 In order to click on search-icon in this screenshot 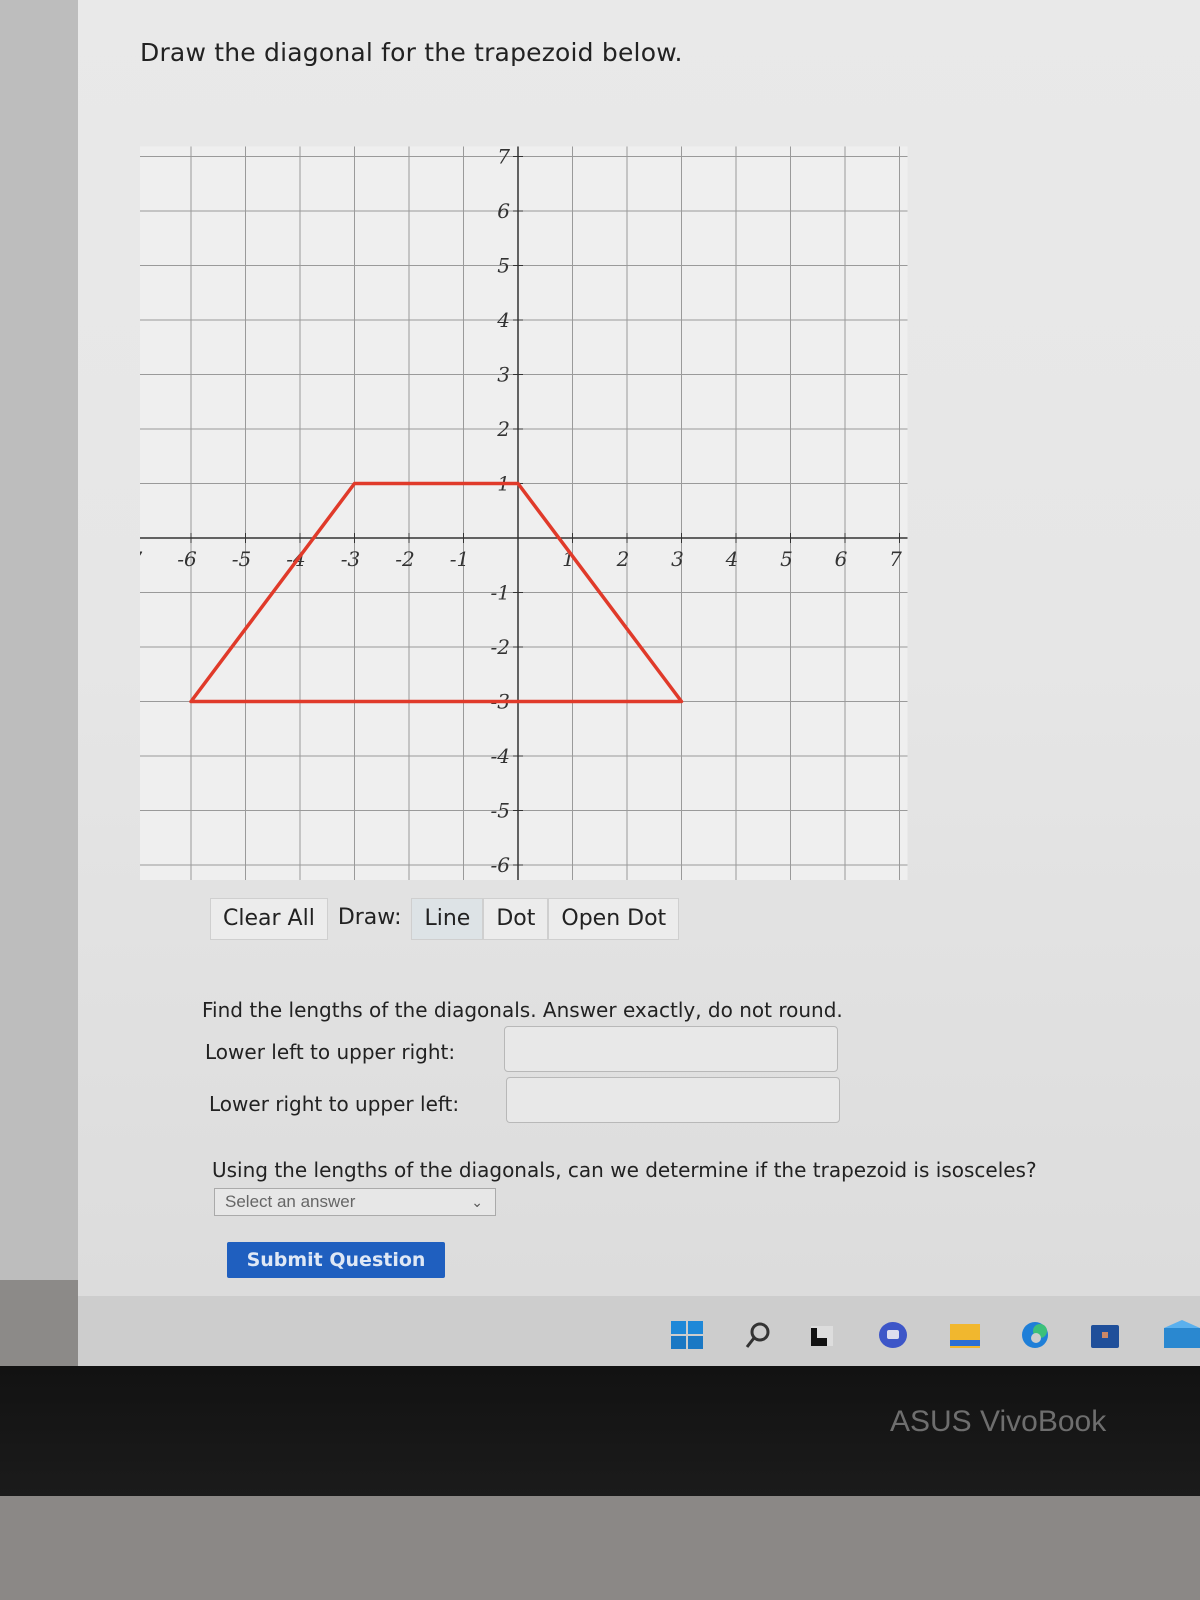, I will do `click(757, 1335)`.